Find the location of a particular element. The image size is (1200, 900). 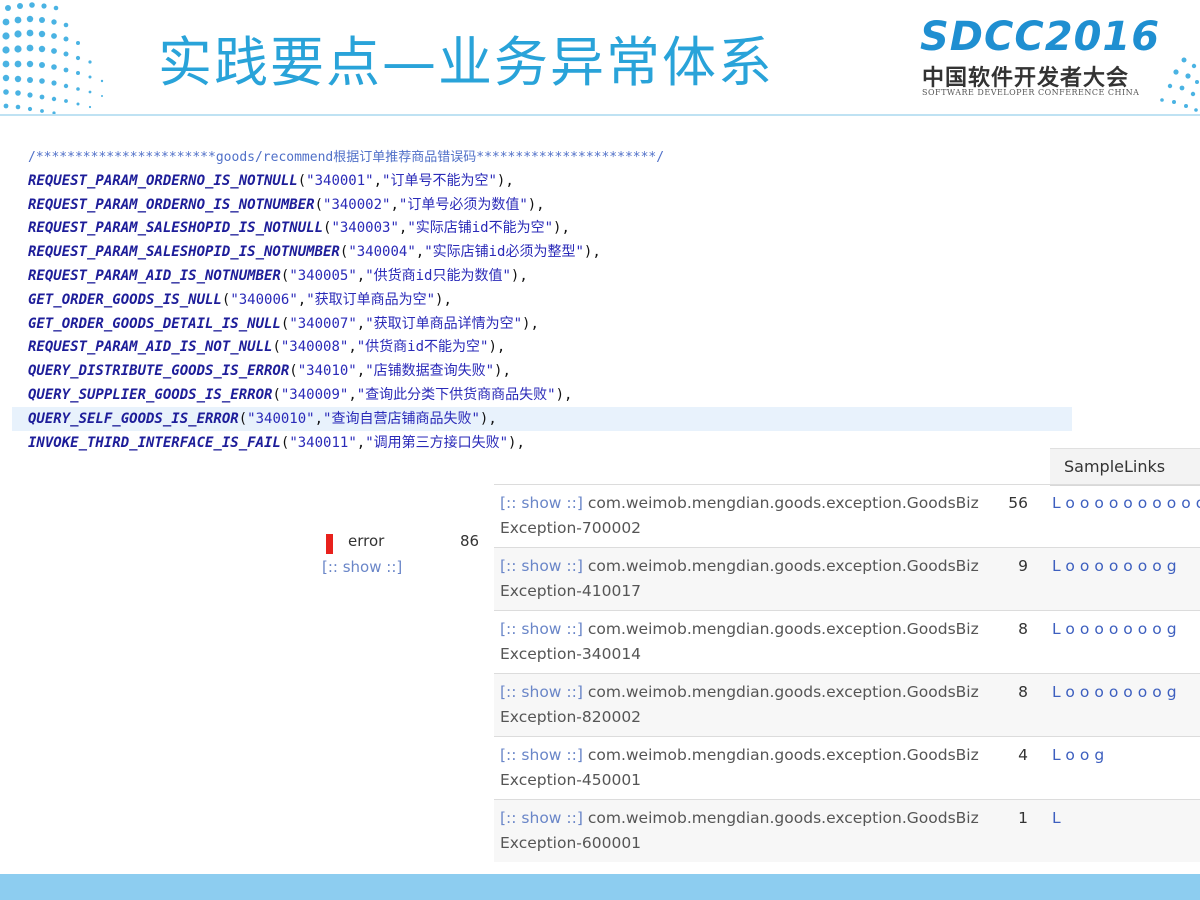

code-message: "订单号必须为数值" is located at coordinates (463, 204).